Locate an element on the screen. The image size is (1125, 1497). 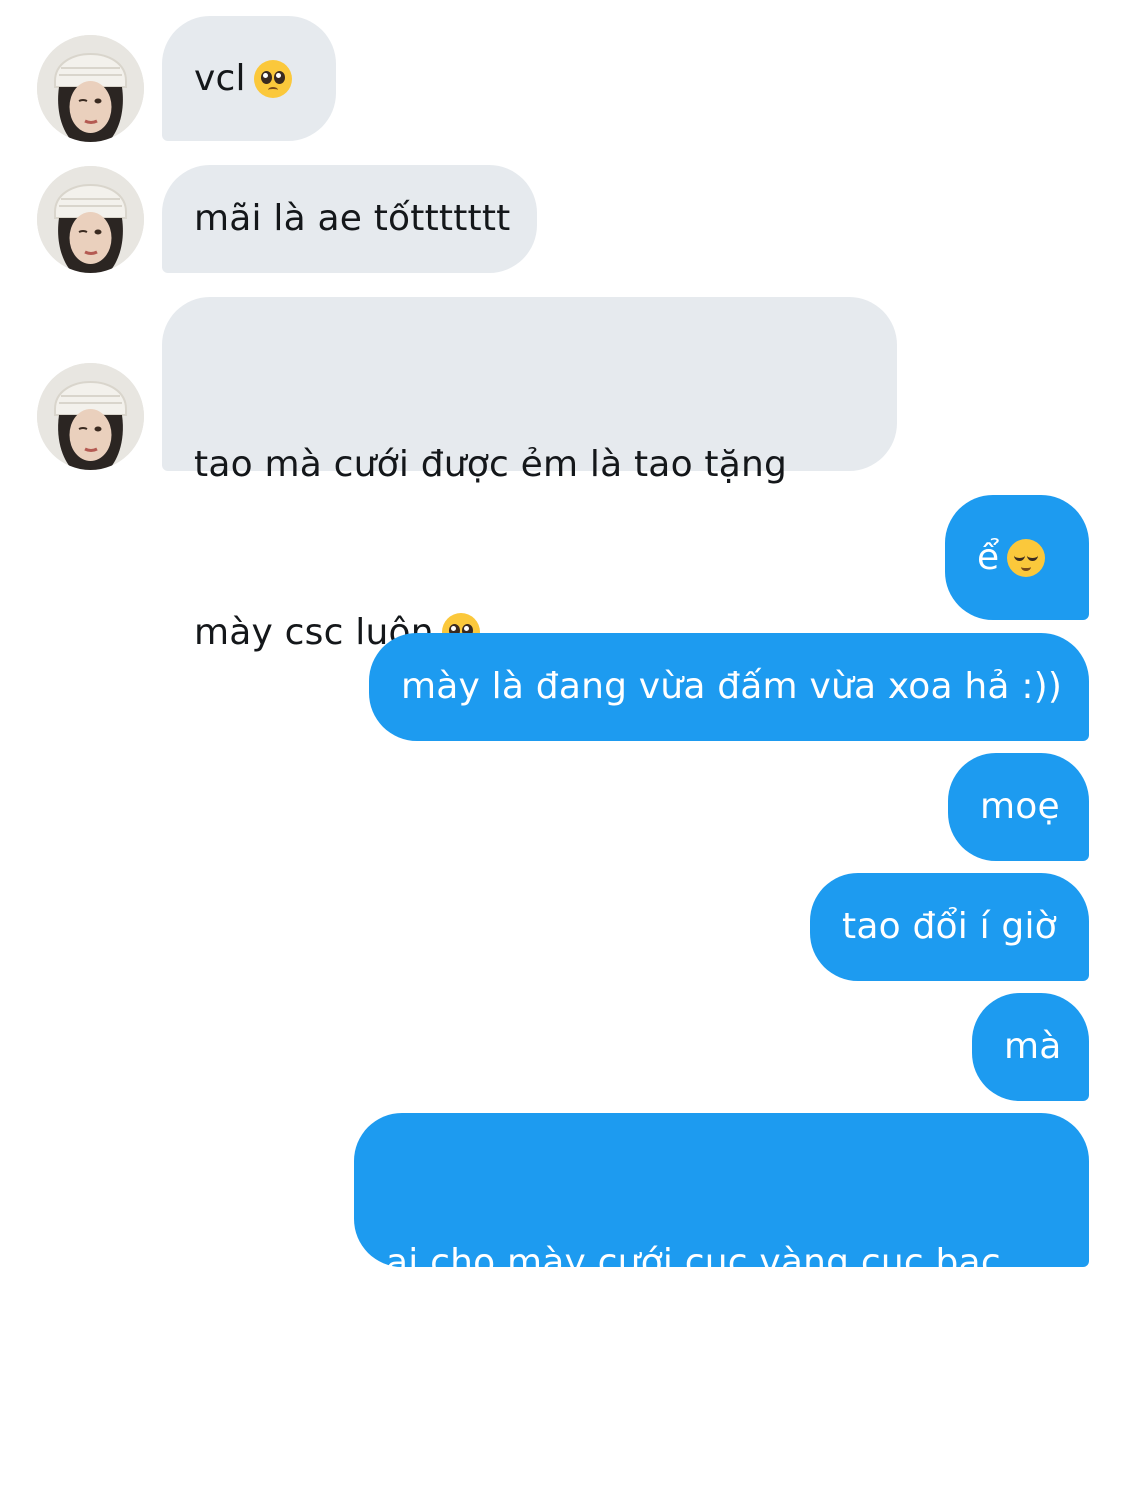
outgoing-message: ể is located at coordinates (1017, 557).